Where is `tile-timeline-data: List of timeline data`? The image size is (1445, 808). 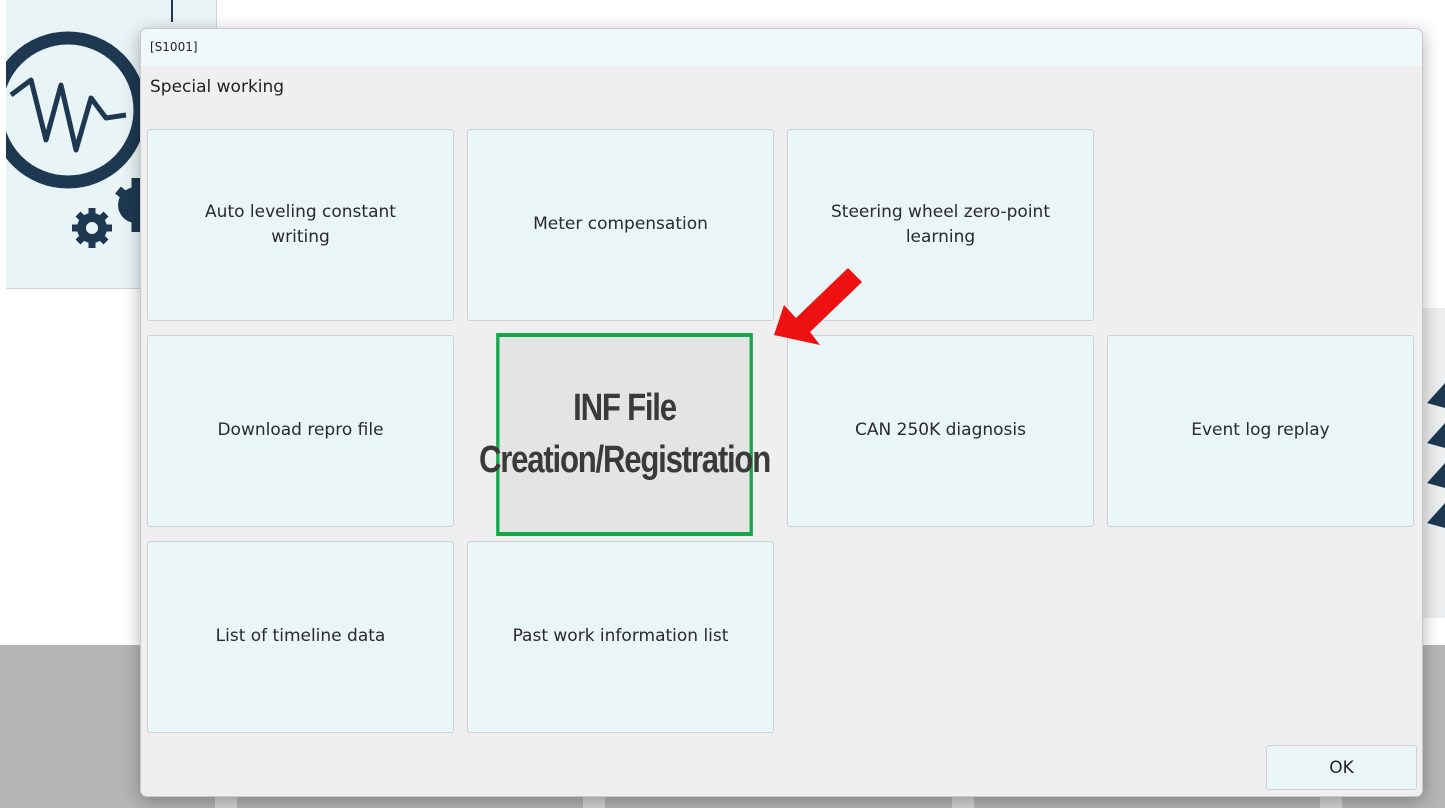 tile-timeline-data: List of timeline data is located at coordinates (300, 637).